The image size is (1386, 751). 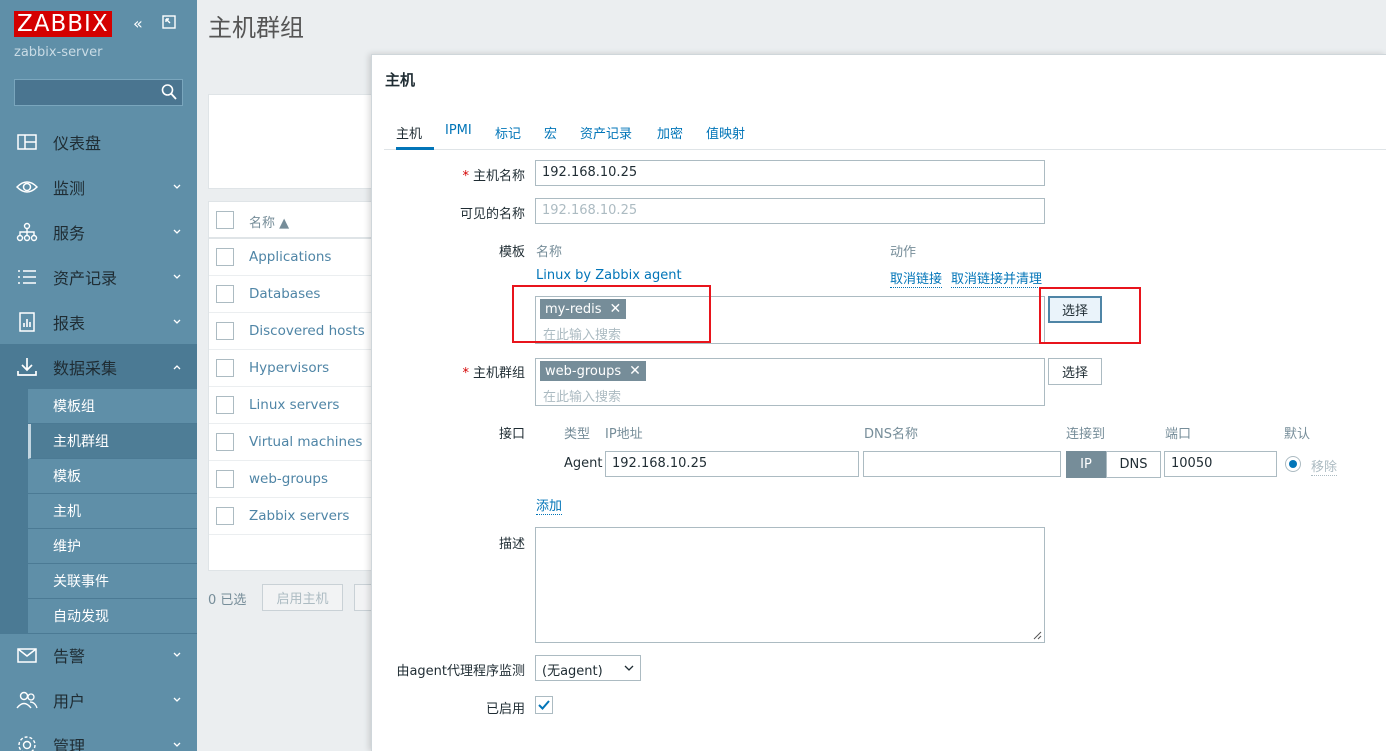 What do you see at coordinates (400, 80) in the screenshot?
I see `dialog-title: 主机` at bounding box center [400, 80].